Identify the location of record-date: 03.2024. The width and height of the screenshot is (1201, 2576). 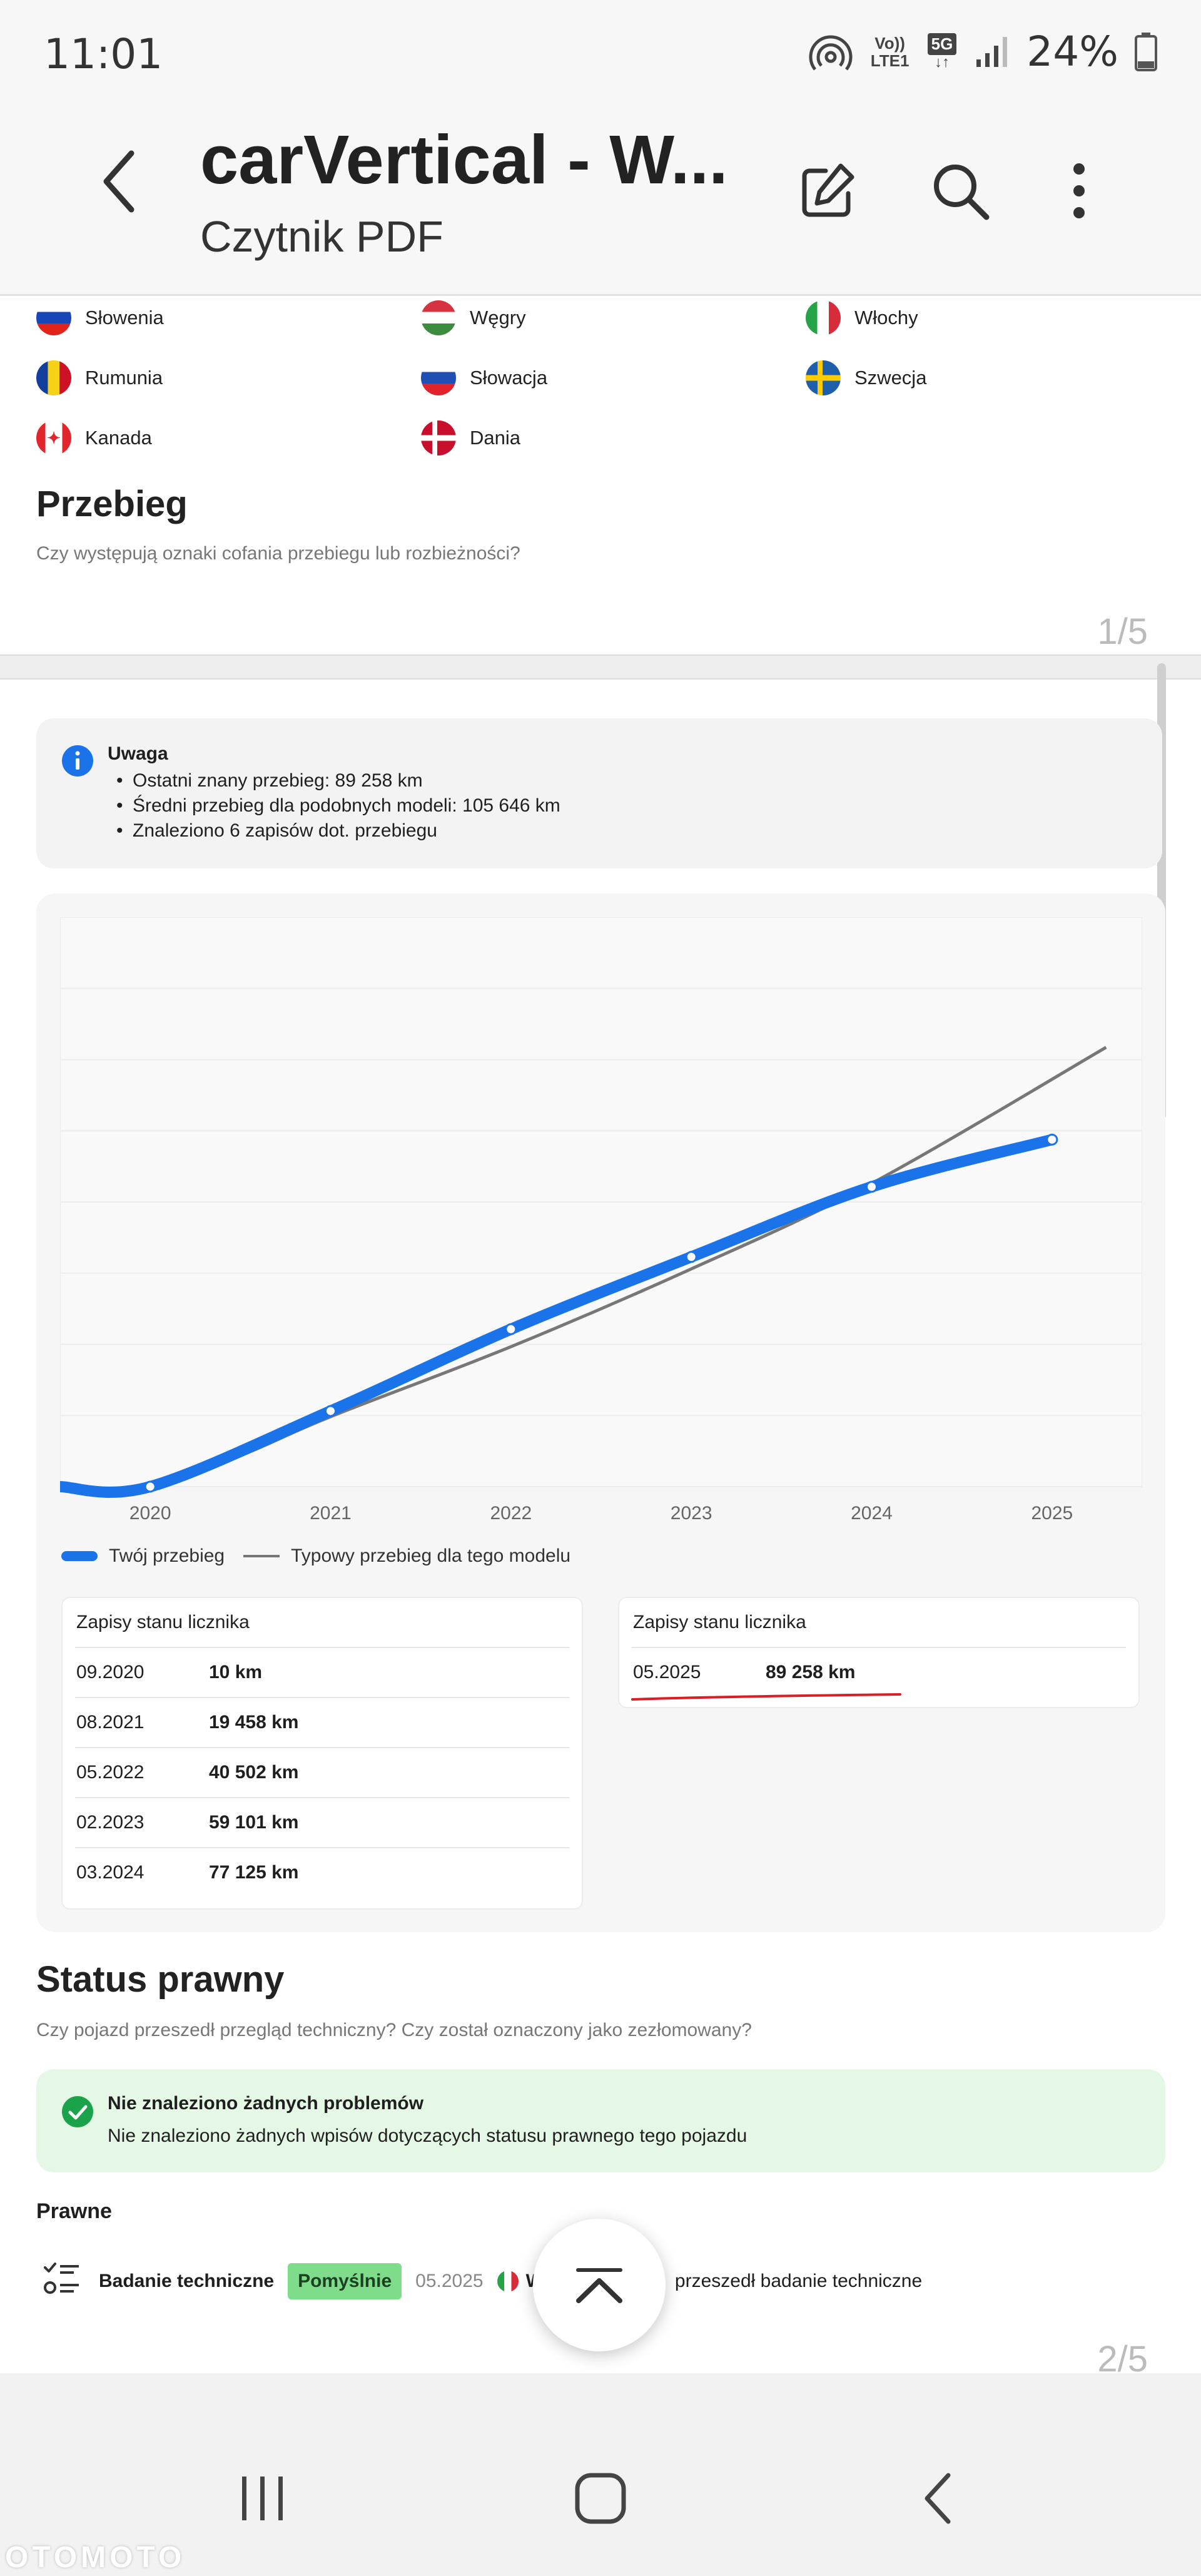
(110, 1872).